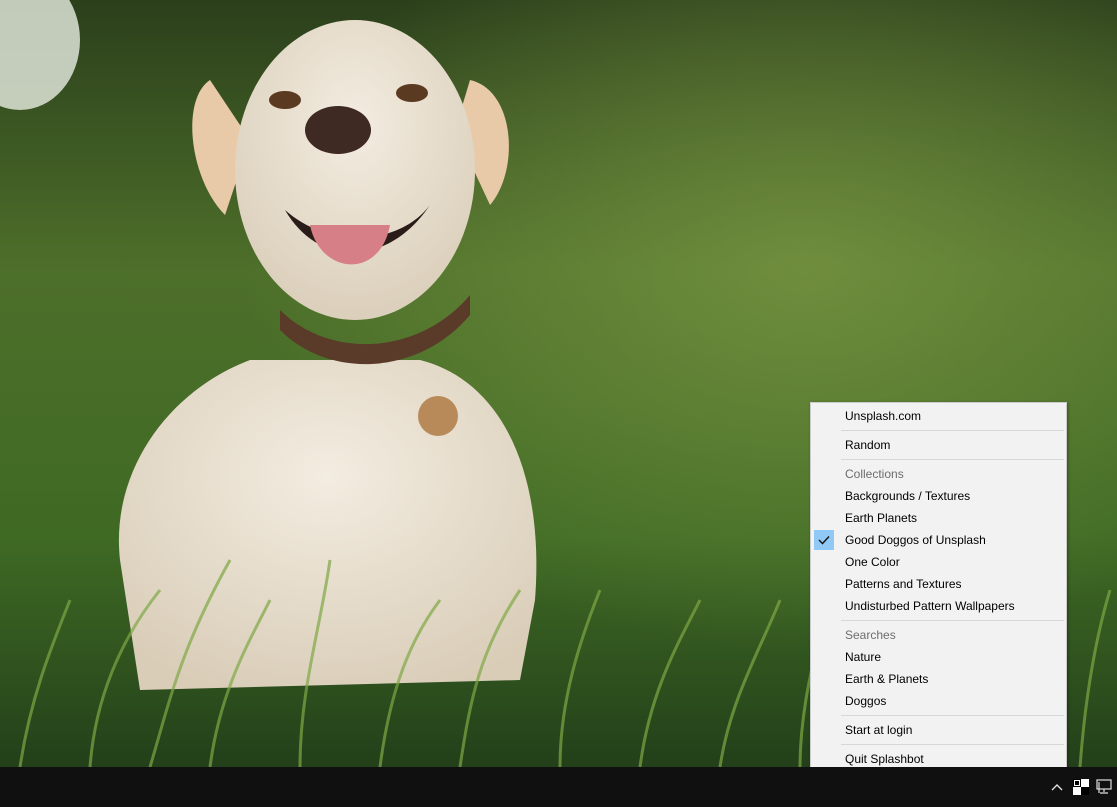 The height and width of the screenshot is (807, 1117). What do you see at coordinates (1057, 787) in the screenshot?
I see `chevron-up-icon` at bounding box center [1057, 787].